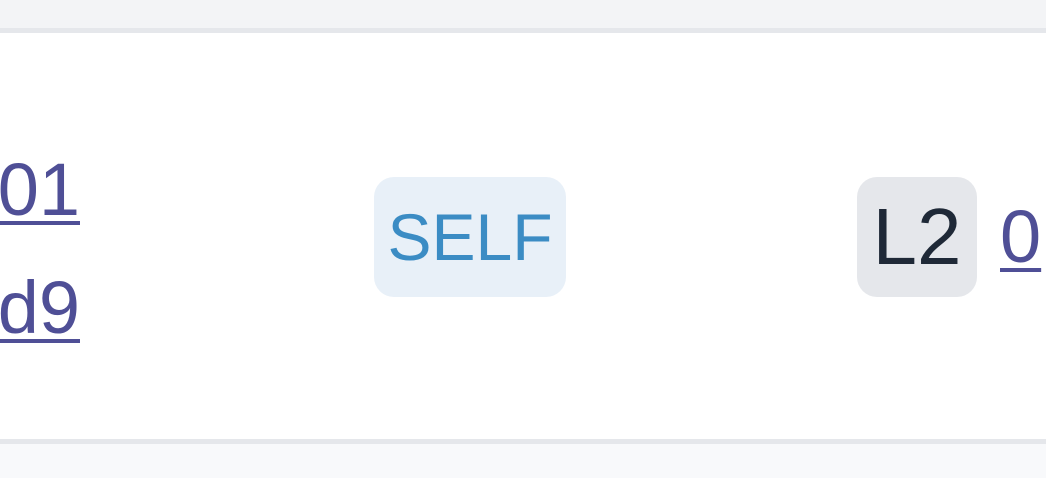  What do you see at coordinates (40, 308) in the screenshot?
I see `hash-link-line-2: d9` at bounding box center [40, 308].